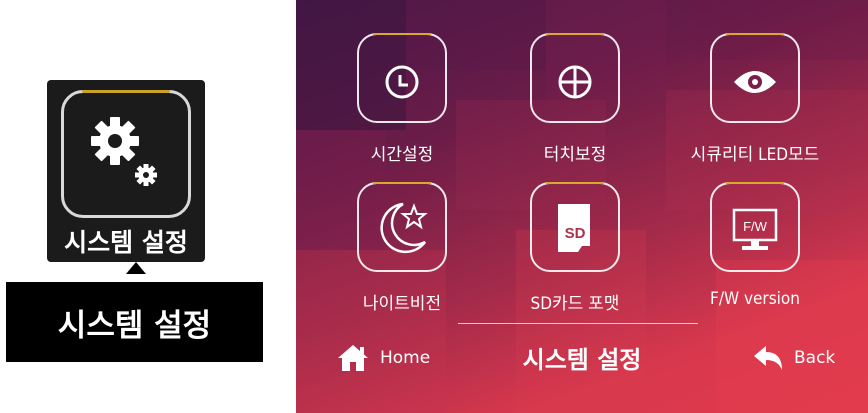 Image resolution: width=868 pixels, height=413 pixels. Describe the element at coordinates (126, 242) in the screenshot. I see `callout-tile-label: 시스템 설정` at that location.